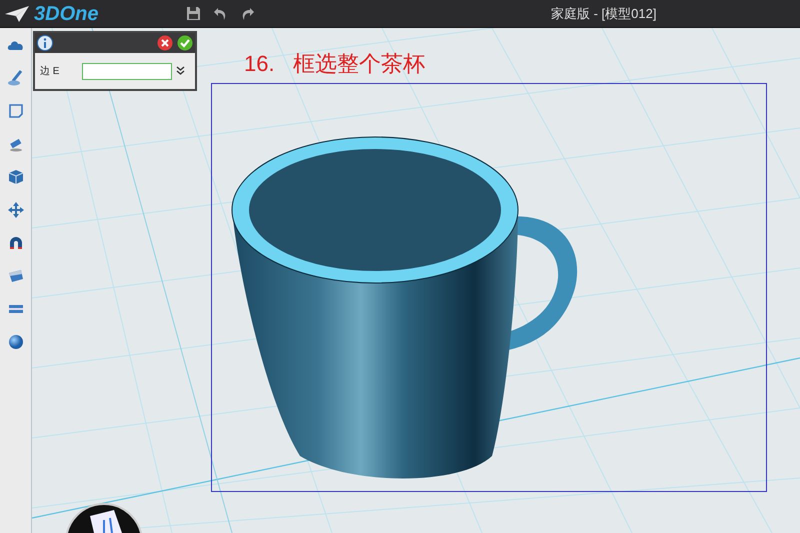 The image size is (800, 533). I want to click on box-tool-icon, so click(15, 276).